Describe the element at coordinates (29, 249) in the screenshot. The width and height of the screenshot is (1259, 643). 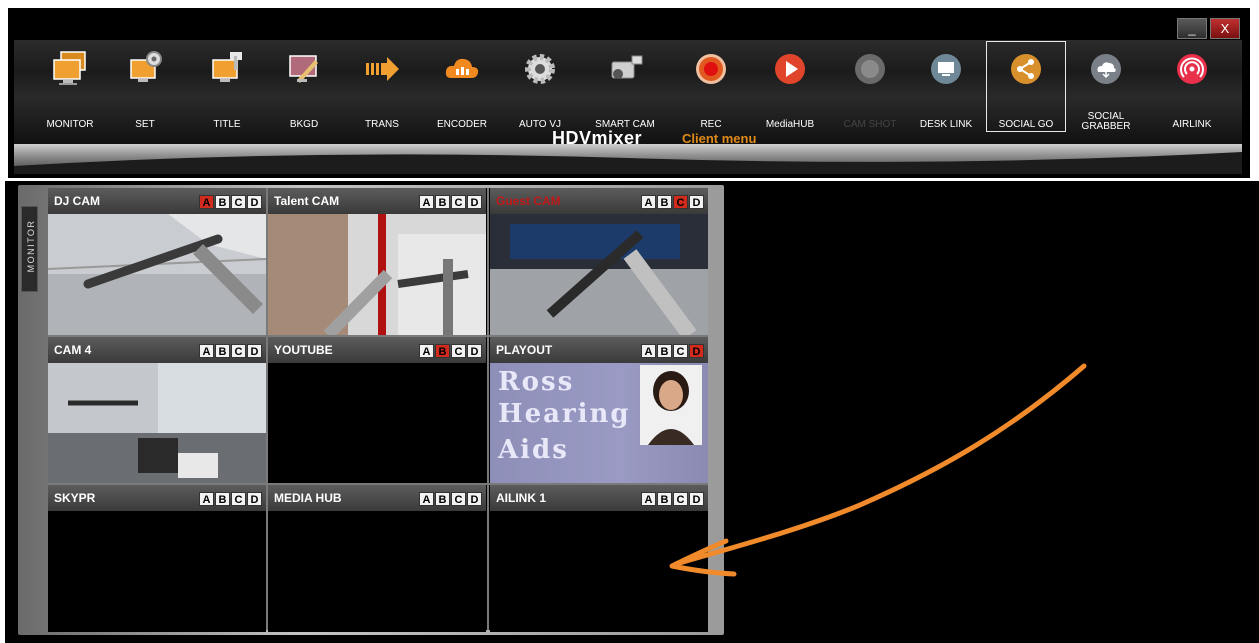
I see `monitor-side-tab: MONITOR` at that location.